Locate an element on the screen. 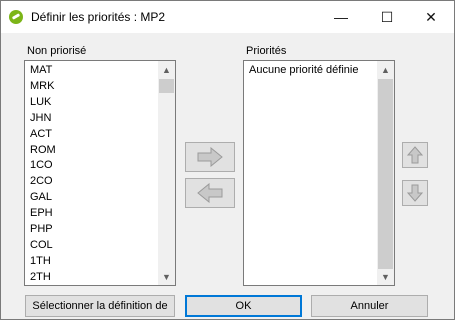 The image size is (457, 327). list-item: MRK is located at coordinates (42, 86).